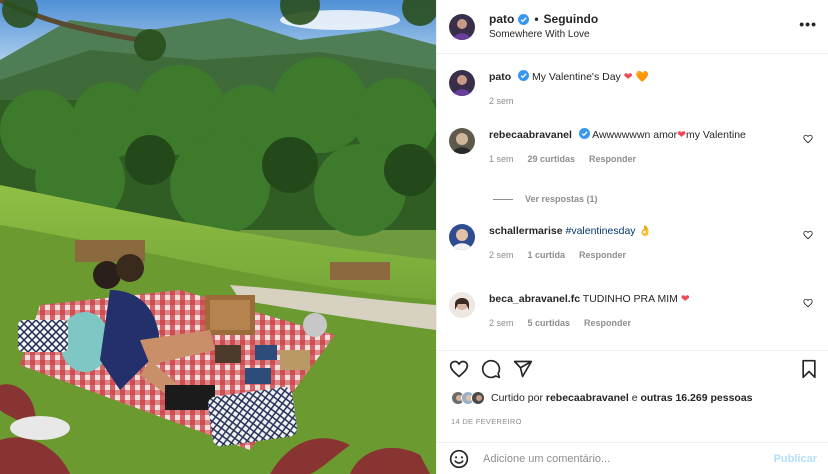 This screenshot has height=474, width=828. What do you see at coordinates (613, 459) in the screenshot?
I see `comment-input` at bounding box center [613, 459].